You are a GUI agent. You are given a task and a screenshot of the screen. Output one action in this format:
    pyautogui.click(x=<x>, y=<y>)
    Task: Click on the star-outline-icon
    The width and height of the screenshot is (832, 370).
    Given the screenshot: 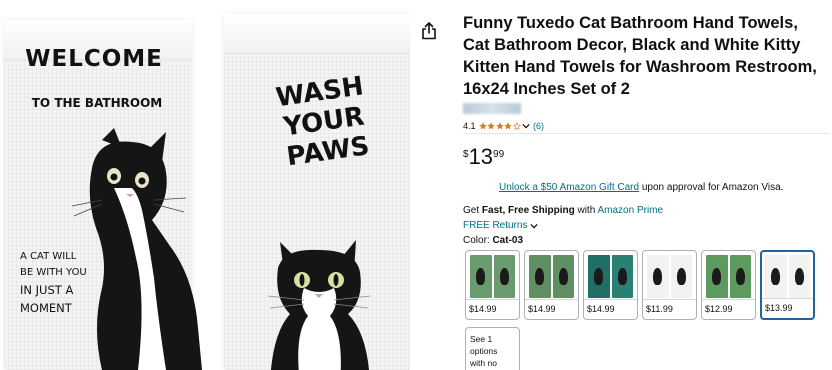 What is the action you would take?
    pyautogui.click(x=516, y=126)
    